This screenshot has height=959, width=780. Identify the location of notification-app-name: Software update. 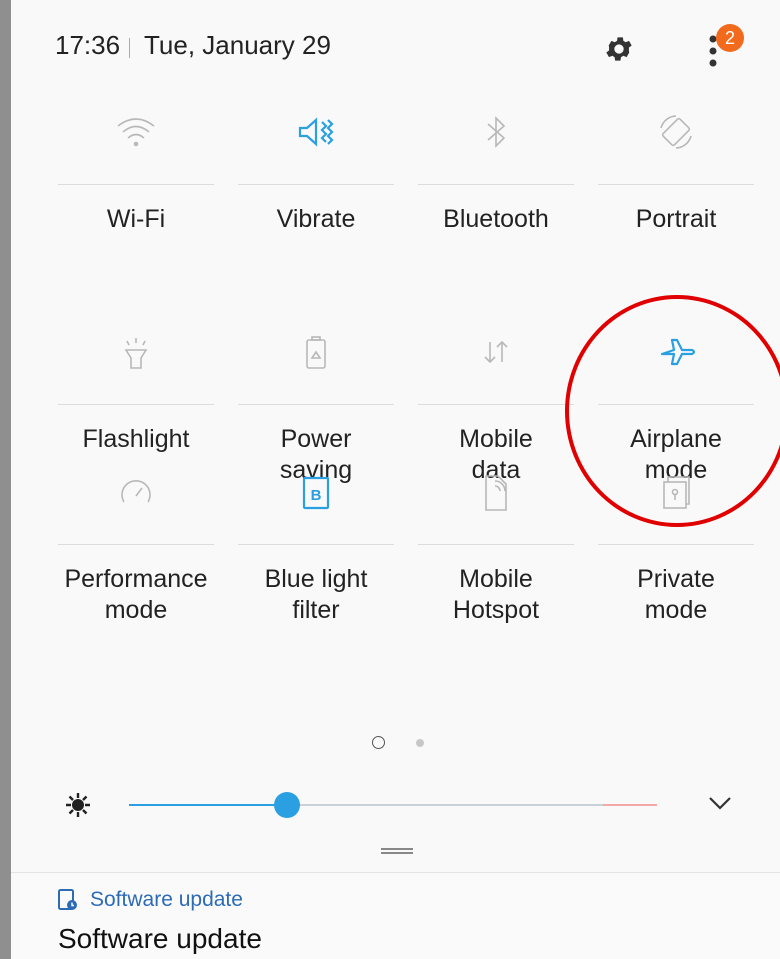
(166, 899).